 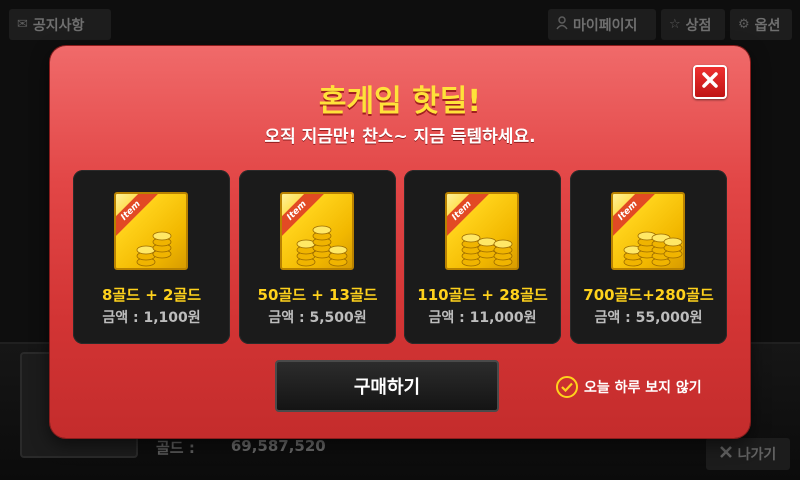 I want to click on shop-button: ☆ 상점, so click(x=693, y=24).